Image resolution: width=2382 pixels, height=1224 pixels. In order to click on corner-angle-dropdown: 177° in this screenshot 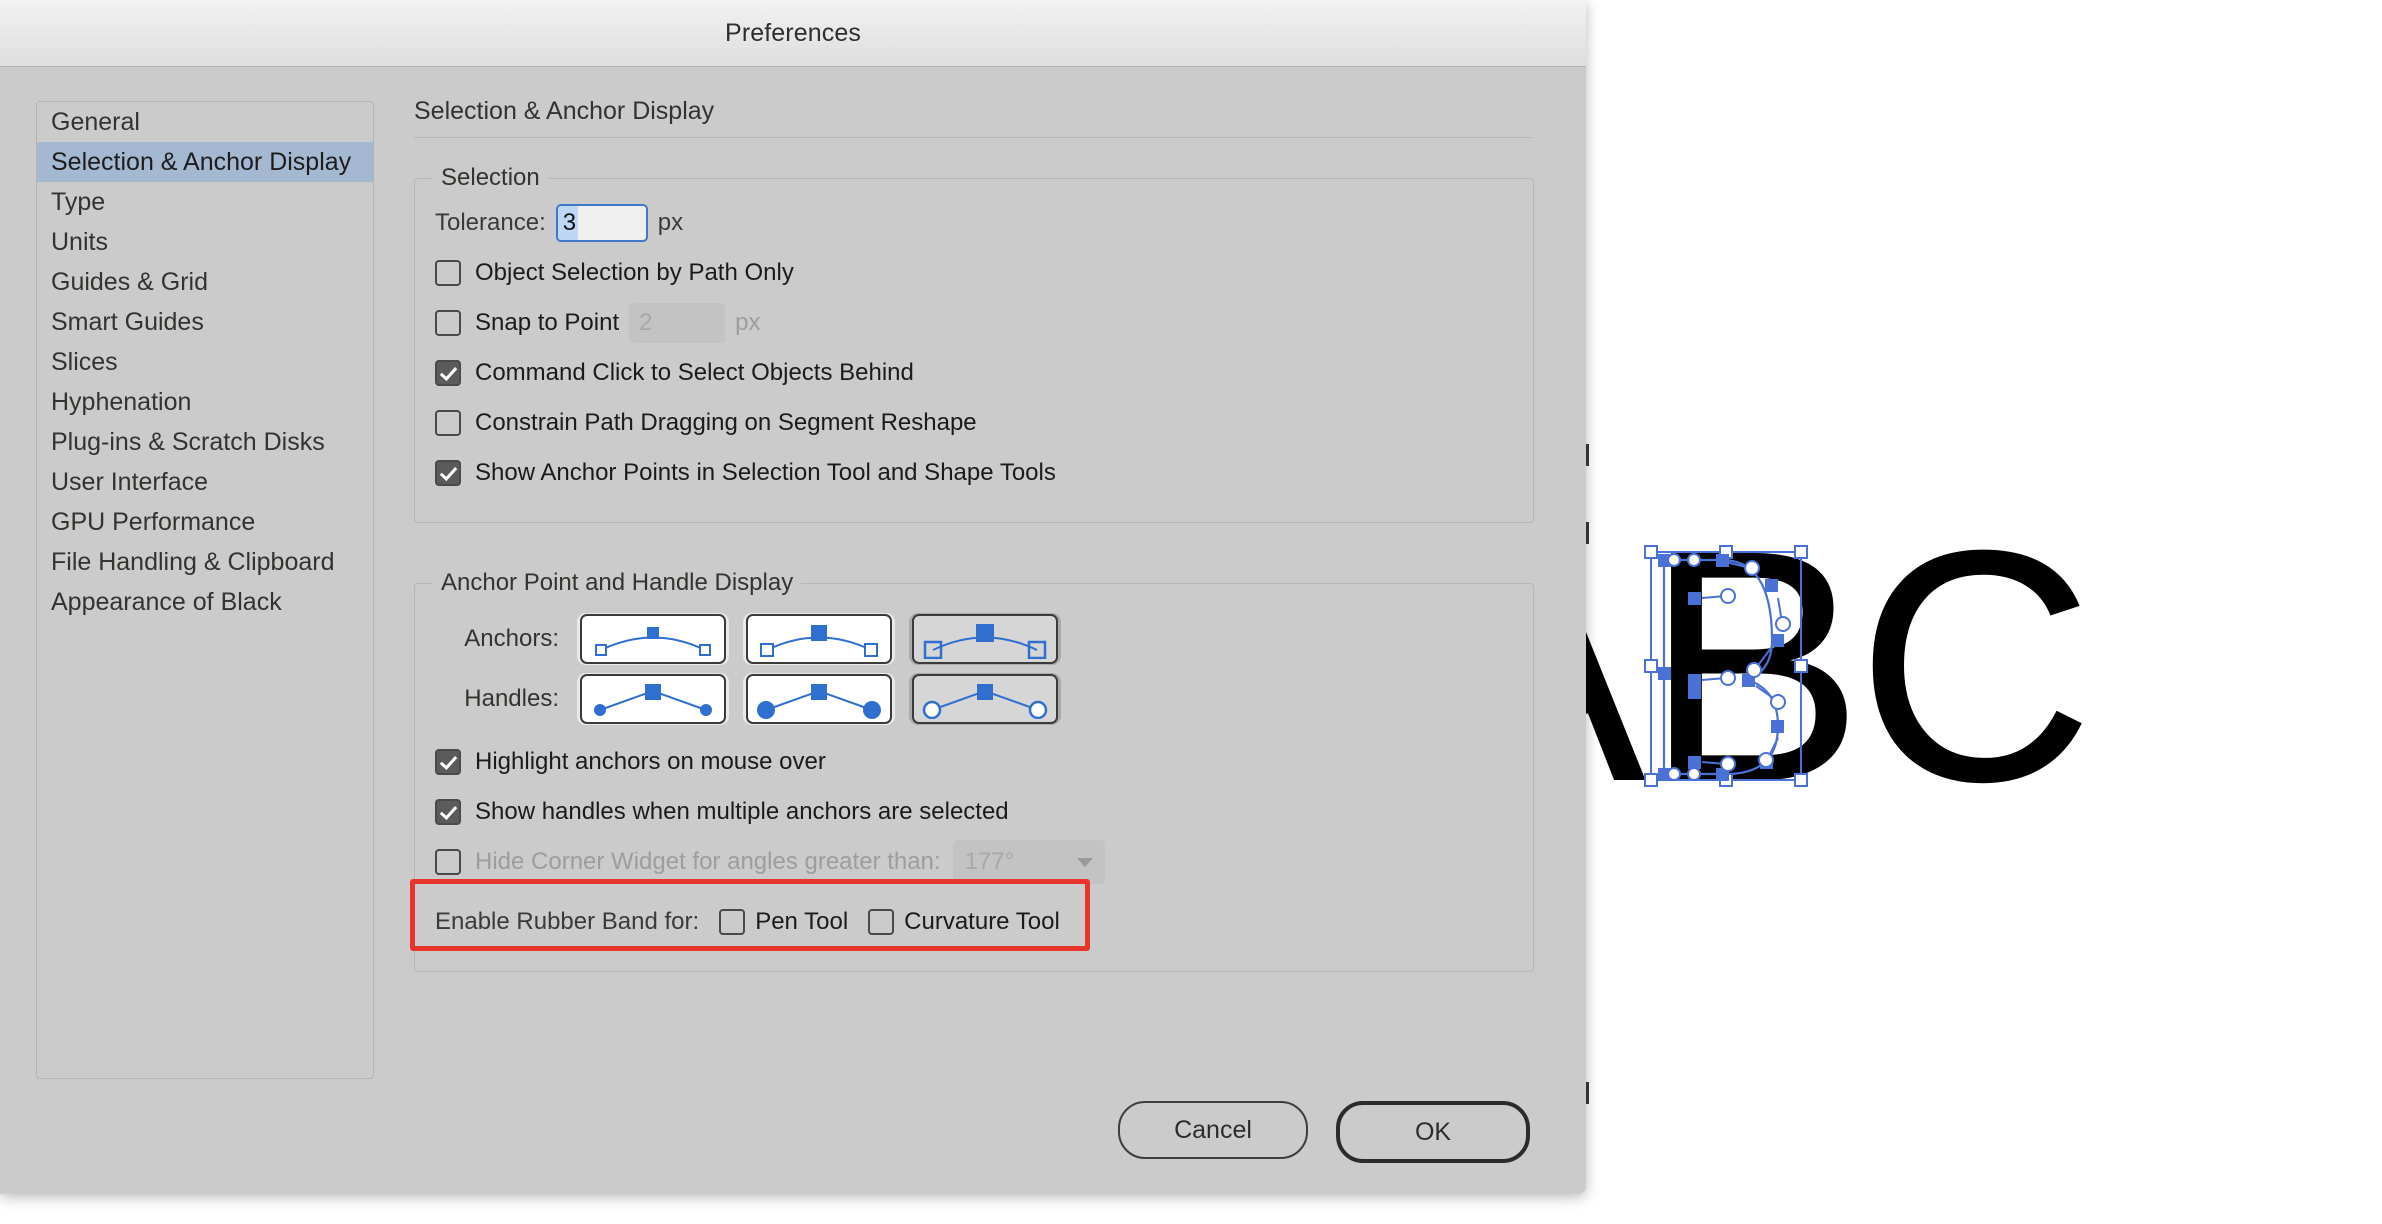, I will do `click(1028, 862)`.